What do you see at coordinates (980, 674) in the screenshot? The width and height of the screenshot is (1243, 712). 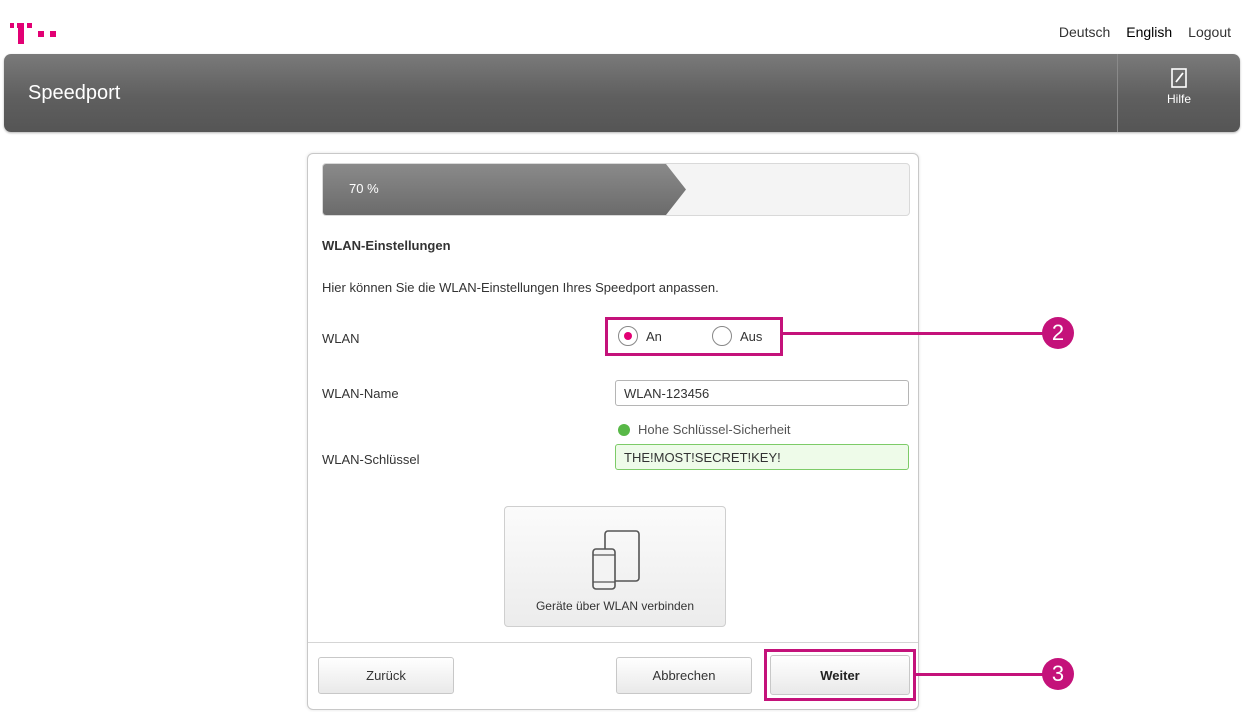 I see `callout-line-next` at bounding box center [980, 674].